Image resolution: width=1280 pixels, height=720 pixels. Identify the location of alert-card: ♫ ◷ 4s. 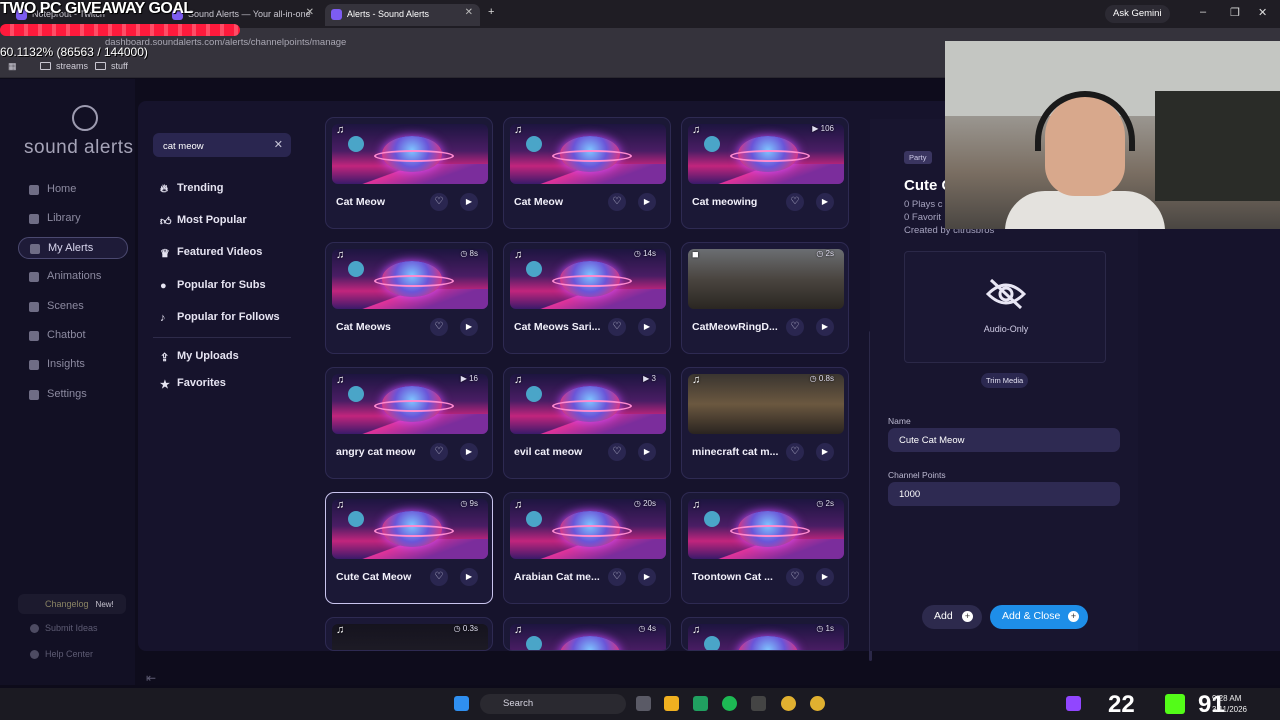
(587, 634).